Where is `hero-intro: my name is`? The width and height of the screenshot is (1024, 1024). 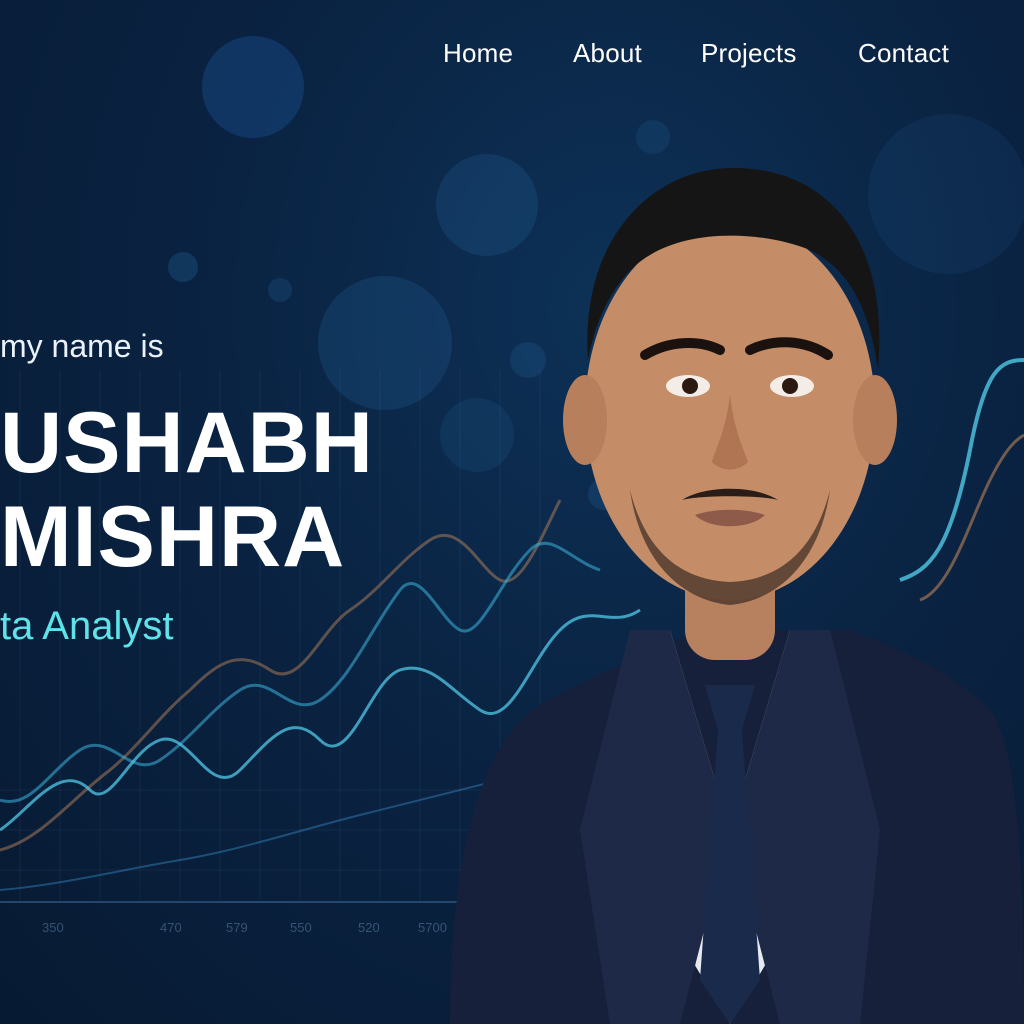 hero-intro: my name is is located at coordinates (82, 346).